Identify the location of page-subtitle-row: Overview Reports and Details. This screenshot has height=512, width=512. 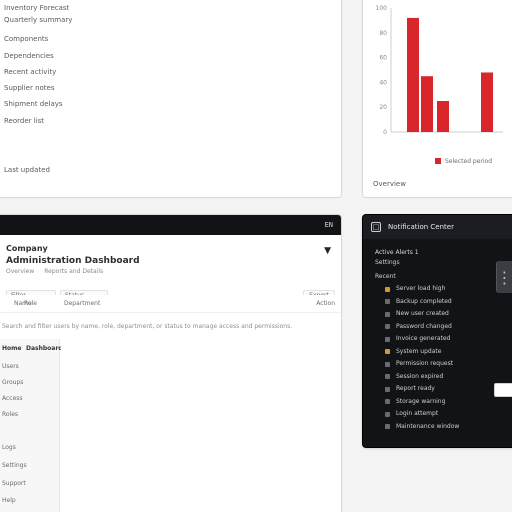
(54, 272).